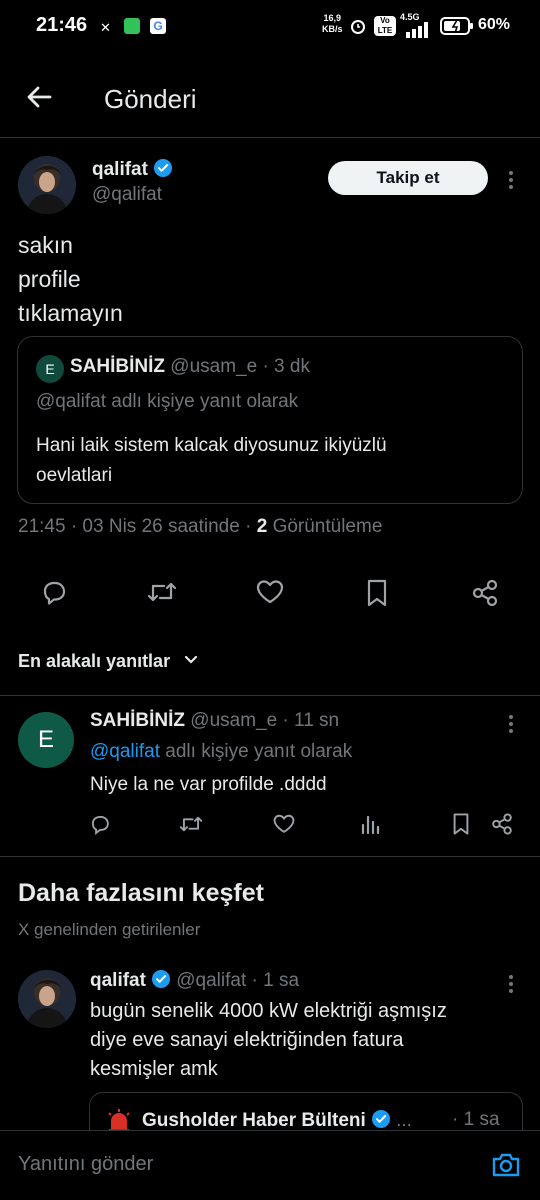 The image size is (540, 1200). I want to click on views-count: 2, so click(262, 526).